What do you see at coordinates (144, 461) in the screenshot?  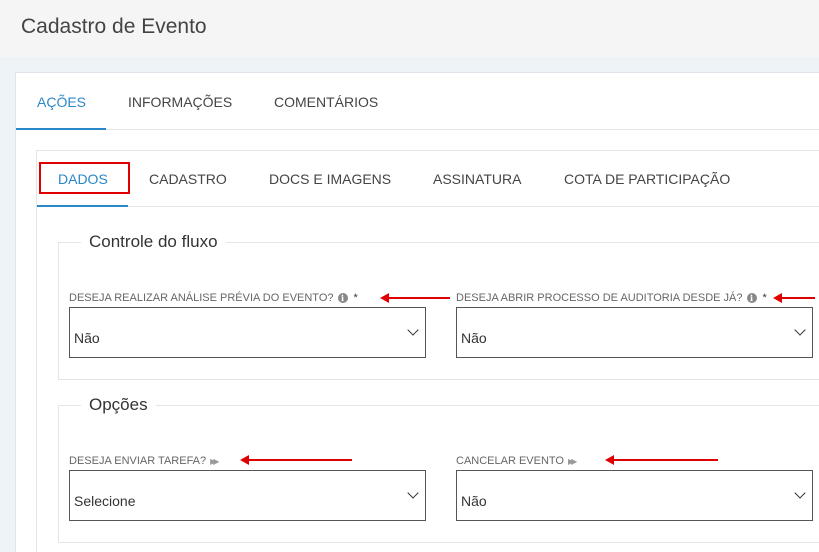 I see `field-label-enviar-tarefa: DESEJA ENVIAR TAREFA? ▶▶` at bounding box center [144, 461].